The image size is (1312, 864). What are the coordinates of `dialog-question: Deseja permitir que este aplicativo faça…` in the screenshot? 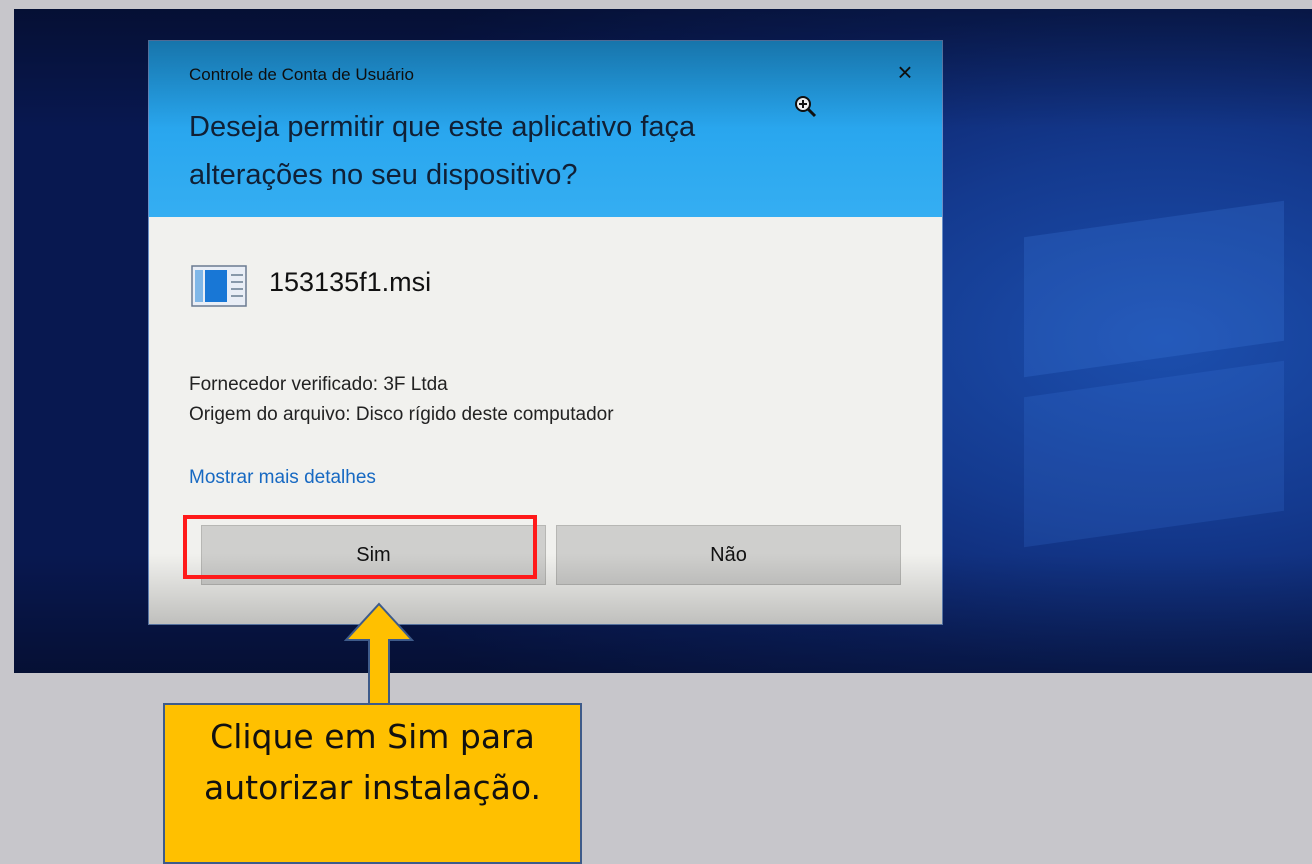 It's located at (442, 151).